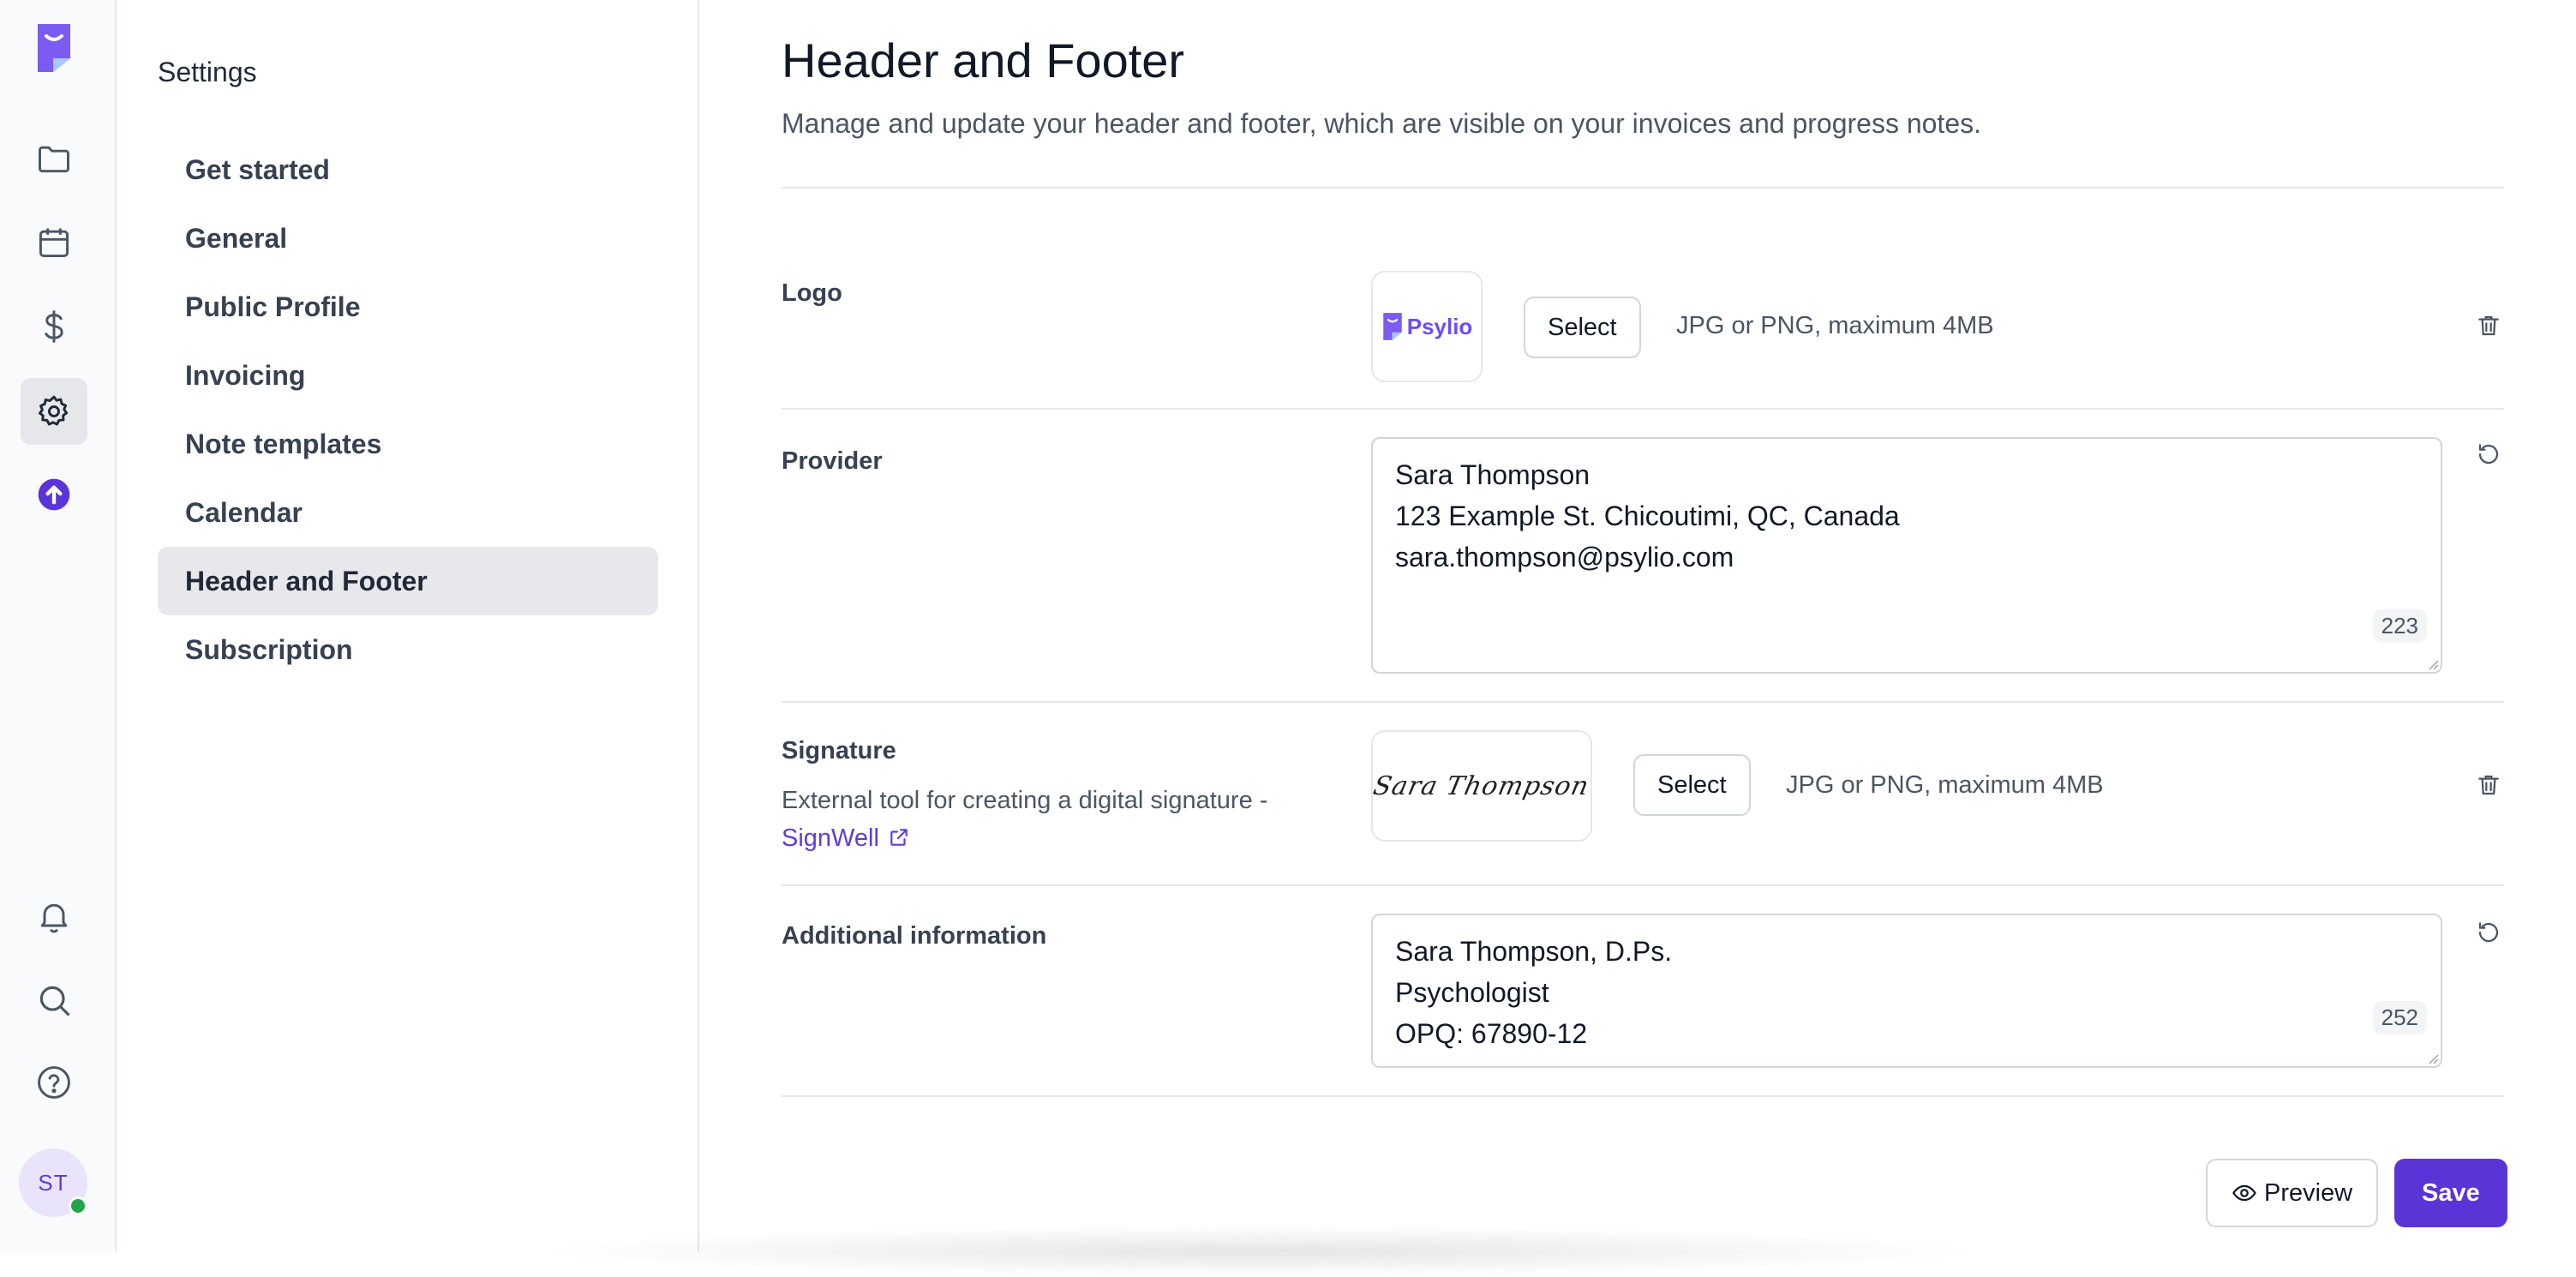 The height and width of the screenshot is (1277, 2576). What do you see at coordinates (78, 1205) in the screenshot?
I see `online-status-dot` at bounding box center [78, 1205].